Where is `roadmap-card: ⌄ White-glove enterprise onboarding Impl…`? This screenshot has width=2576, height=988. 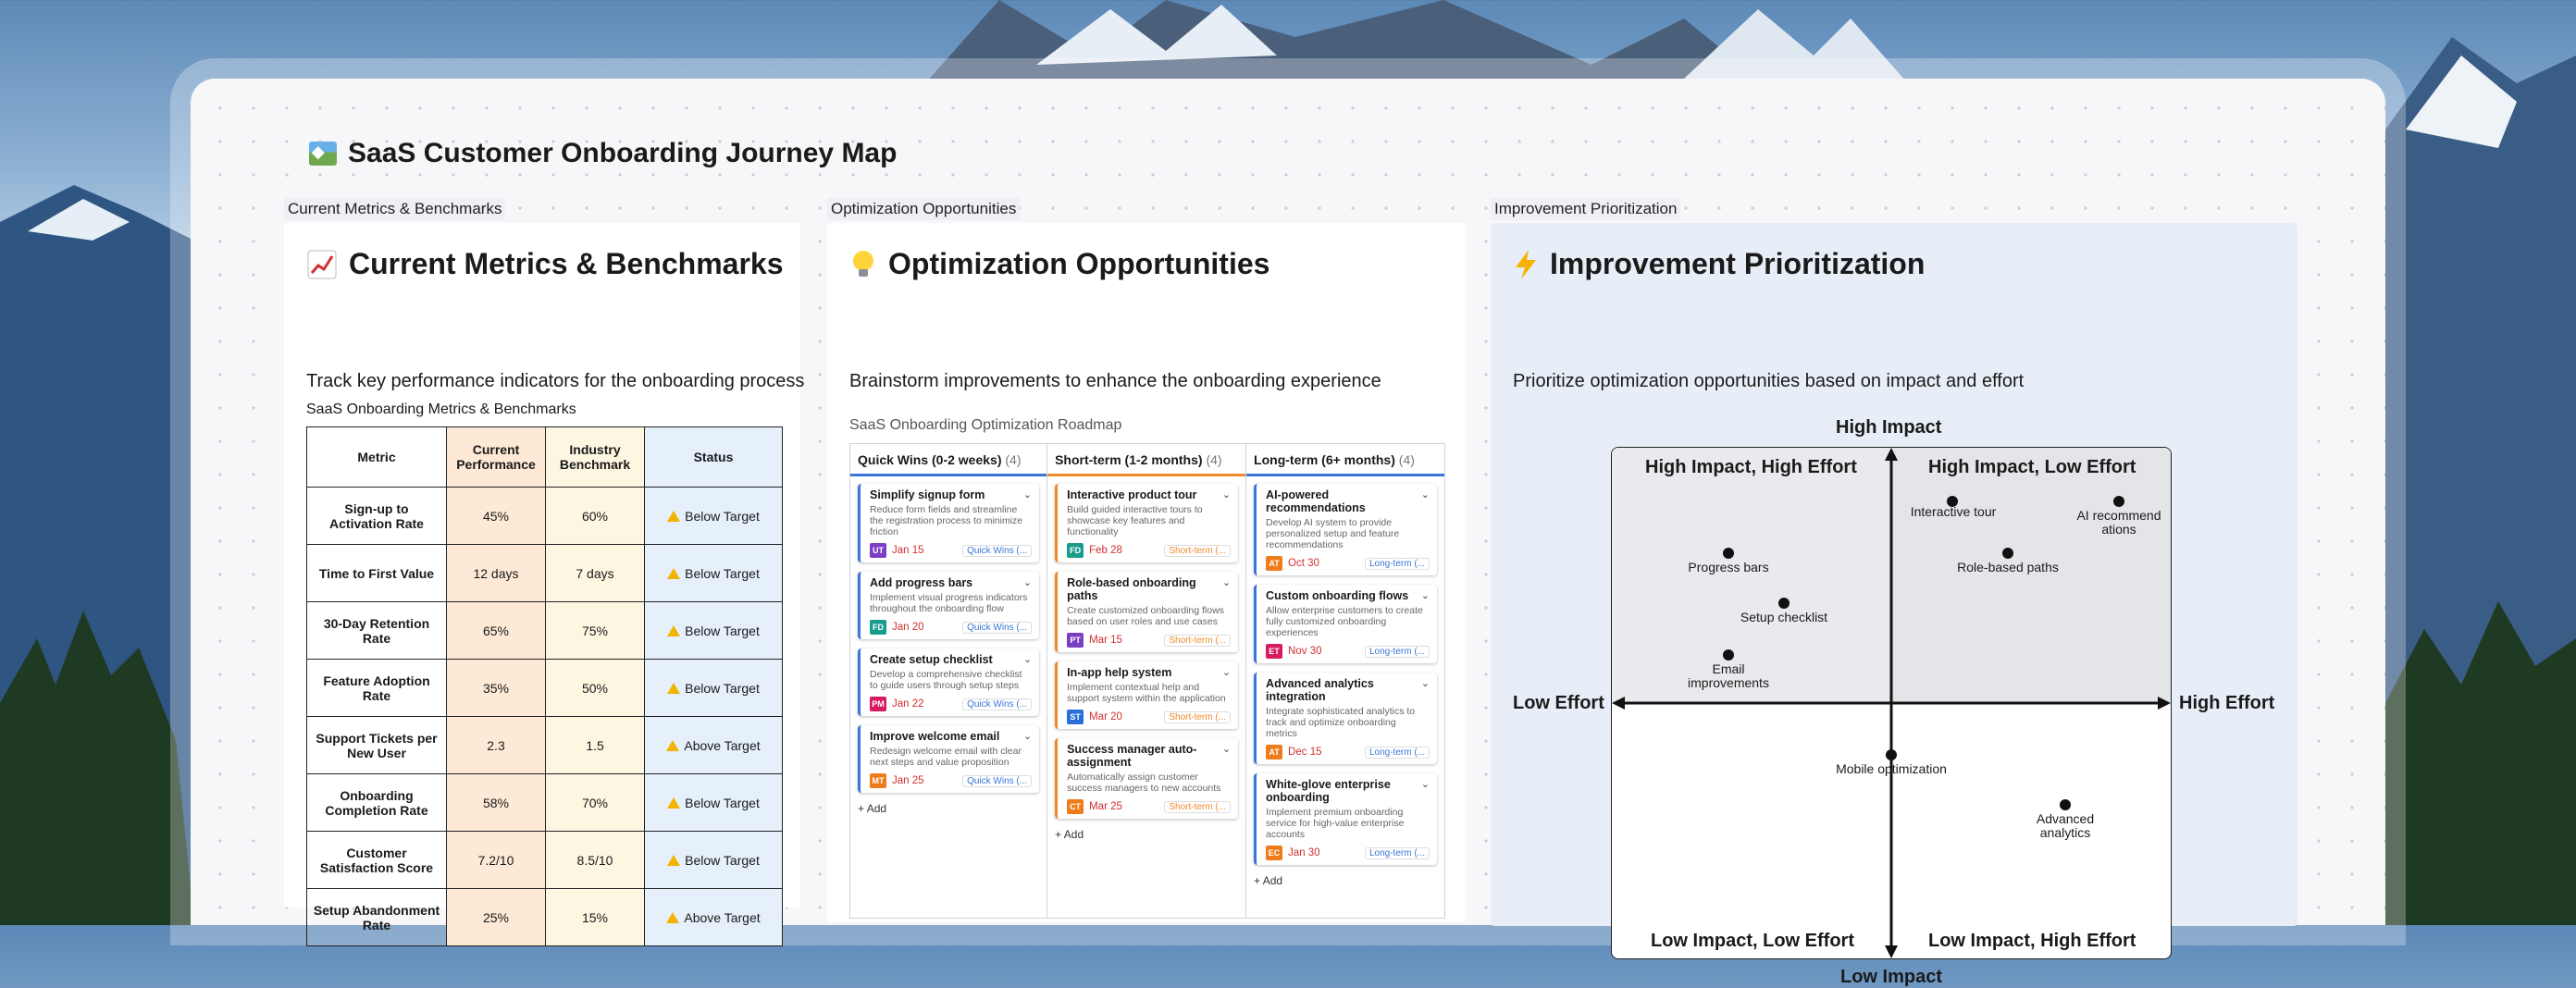
roadmap-card: ⌄ White-glove enterprise onboarding Impl… is located at coordinates (1345, 819).